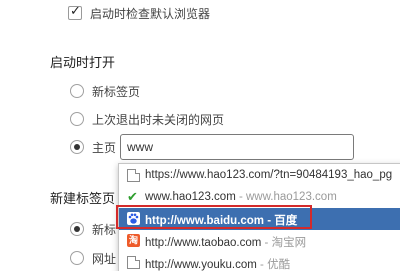 The width and height of the screenshot is (400, 271). I want to click on radio-newtab-default-label: 新标, so click(104, 230).